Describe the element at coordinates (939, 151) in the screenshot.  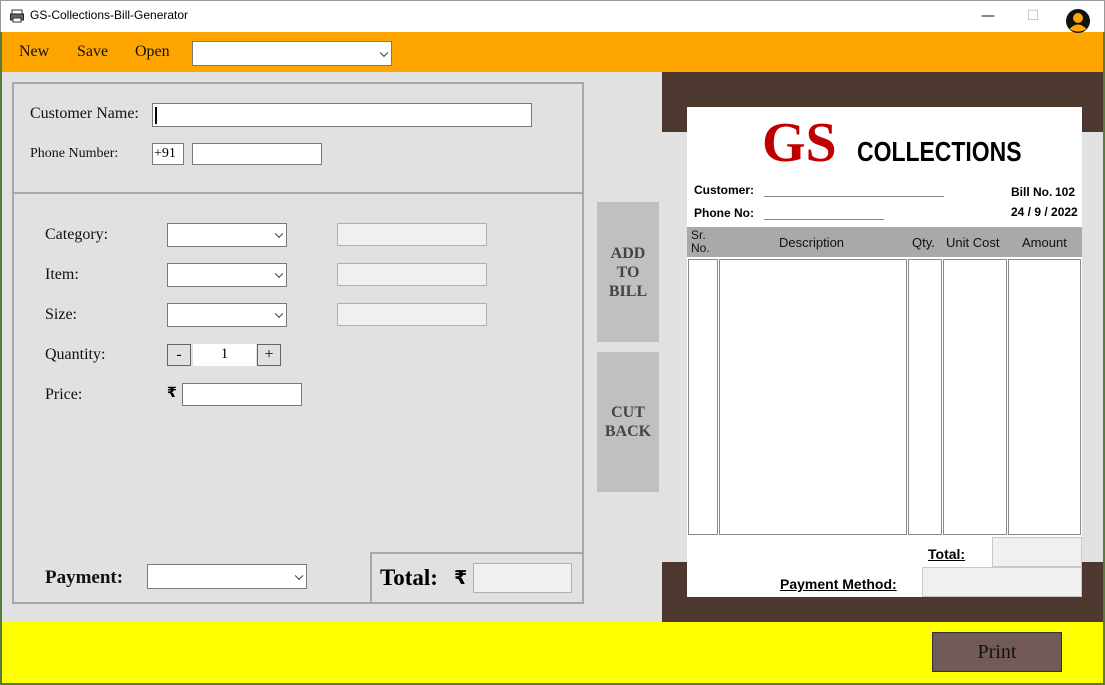
I see `brand-collections: COLLECTIONS` at that location.